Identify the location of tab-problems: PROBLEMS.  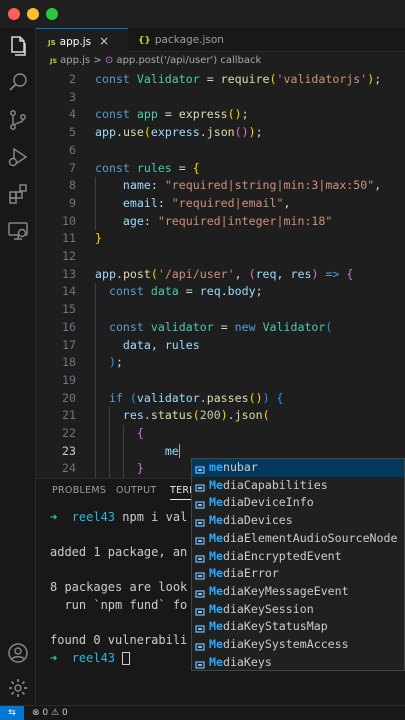
(79, 490).